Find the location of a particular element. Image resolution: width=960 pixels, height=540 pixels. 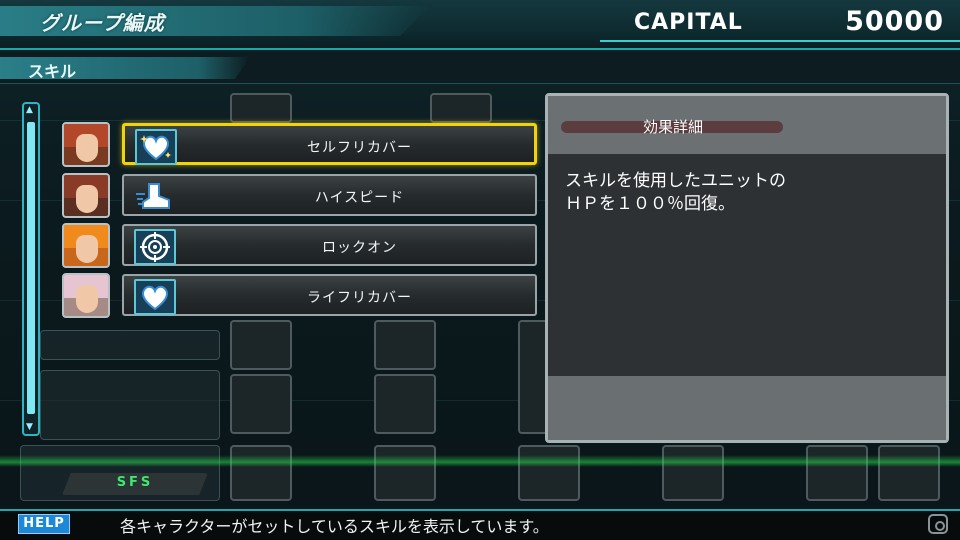

skill-name: ロックオン is located at coordinates (359, 248).